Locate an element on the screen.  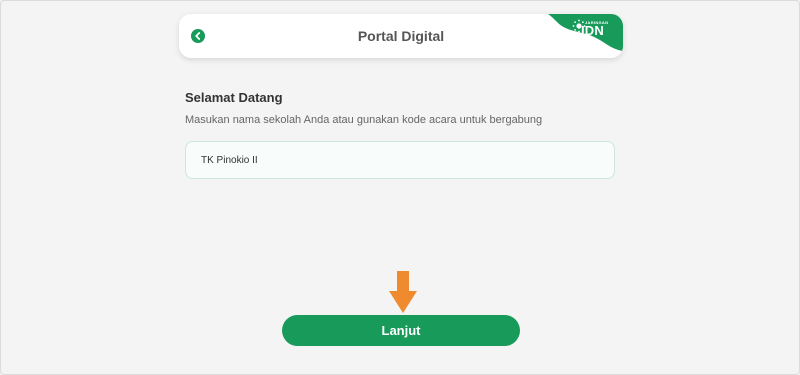
header-card: Portal Digital JARINGAN IDN is located at coordinates (401, 36).